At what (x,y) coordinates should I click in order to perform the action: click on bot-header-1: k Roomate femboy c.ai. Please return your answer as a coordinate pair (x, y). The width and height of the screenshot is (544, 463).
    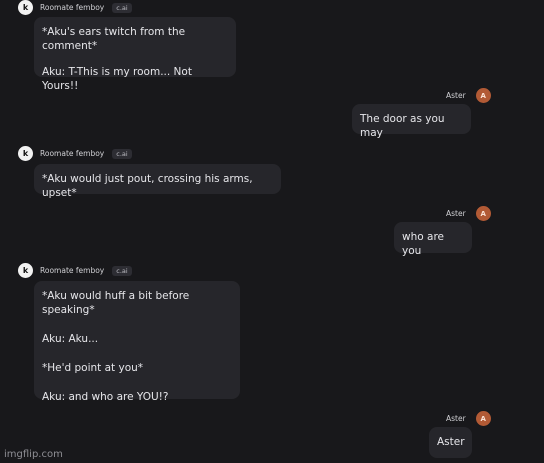
    Looking at the image, I should click on (75, 7).